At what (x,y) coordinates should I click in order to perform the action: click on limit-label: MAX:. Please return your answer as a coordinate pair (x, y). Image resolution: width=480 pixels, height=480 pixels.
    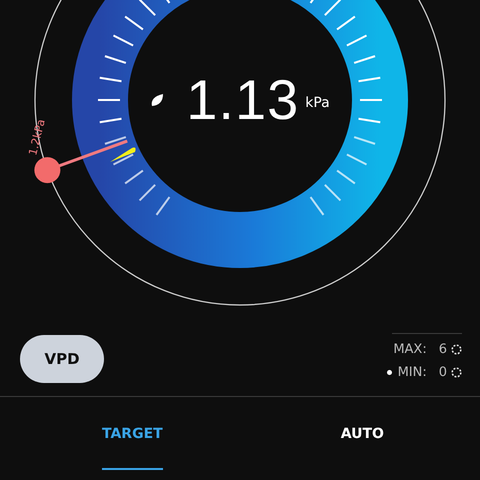
    Looking at the image, I should click on (410, 349).